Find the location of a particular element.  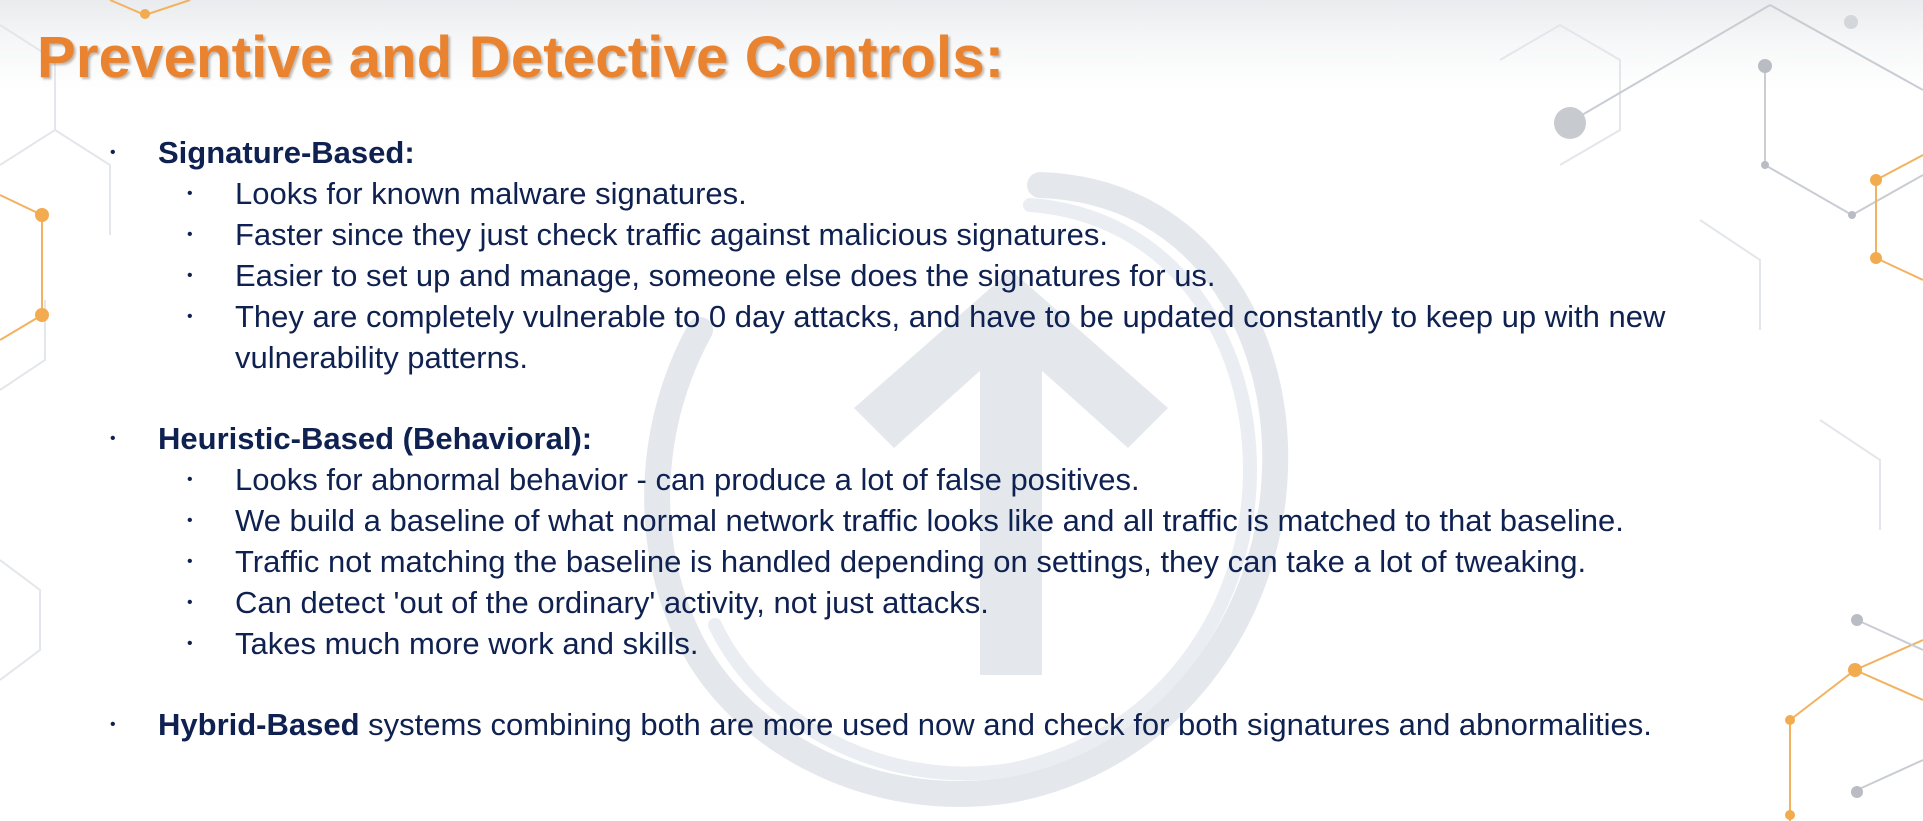

signature-item: Looks for known malware signatures. is located at coordinates (491, 193).